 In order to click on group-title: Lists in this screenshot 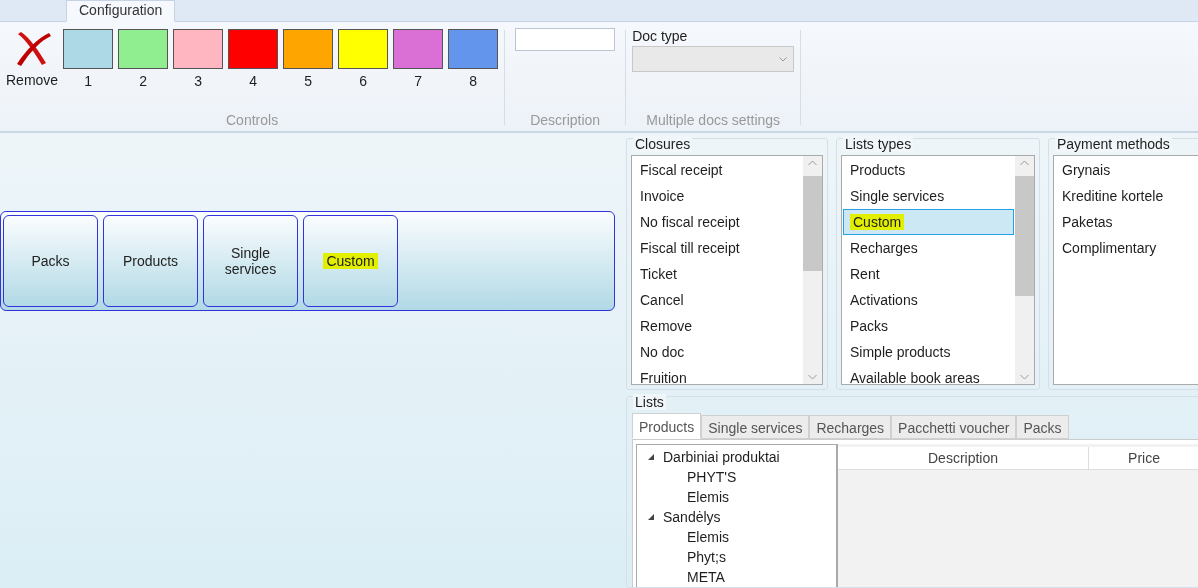, I will do `click(649, 402)`.